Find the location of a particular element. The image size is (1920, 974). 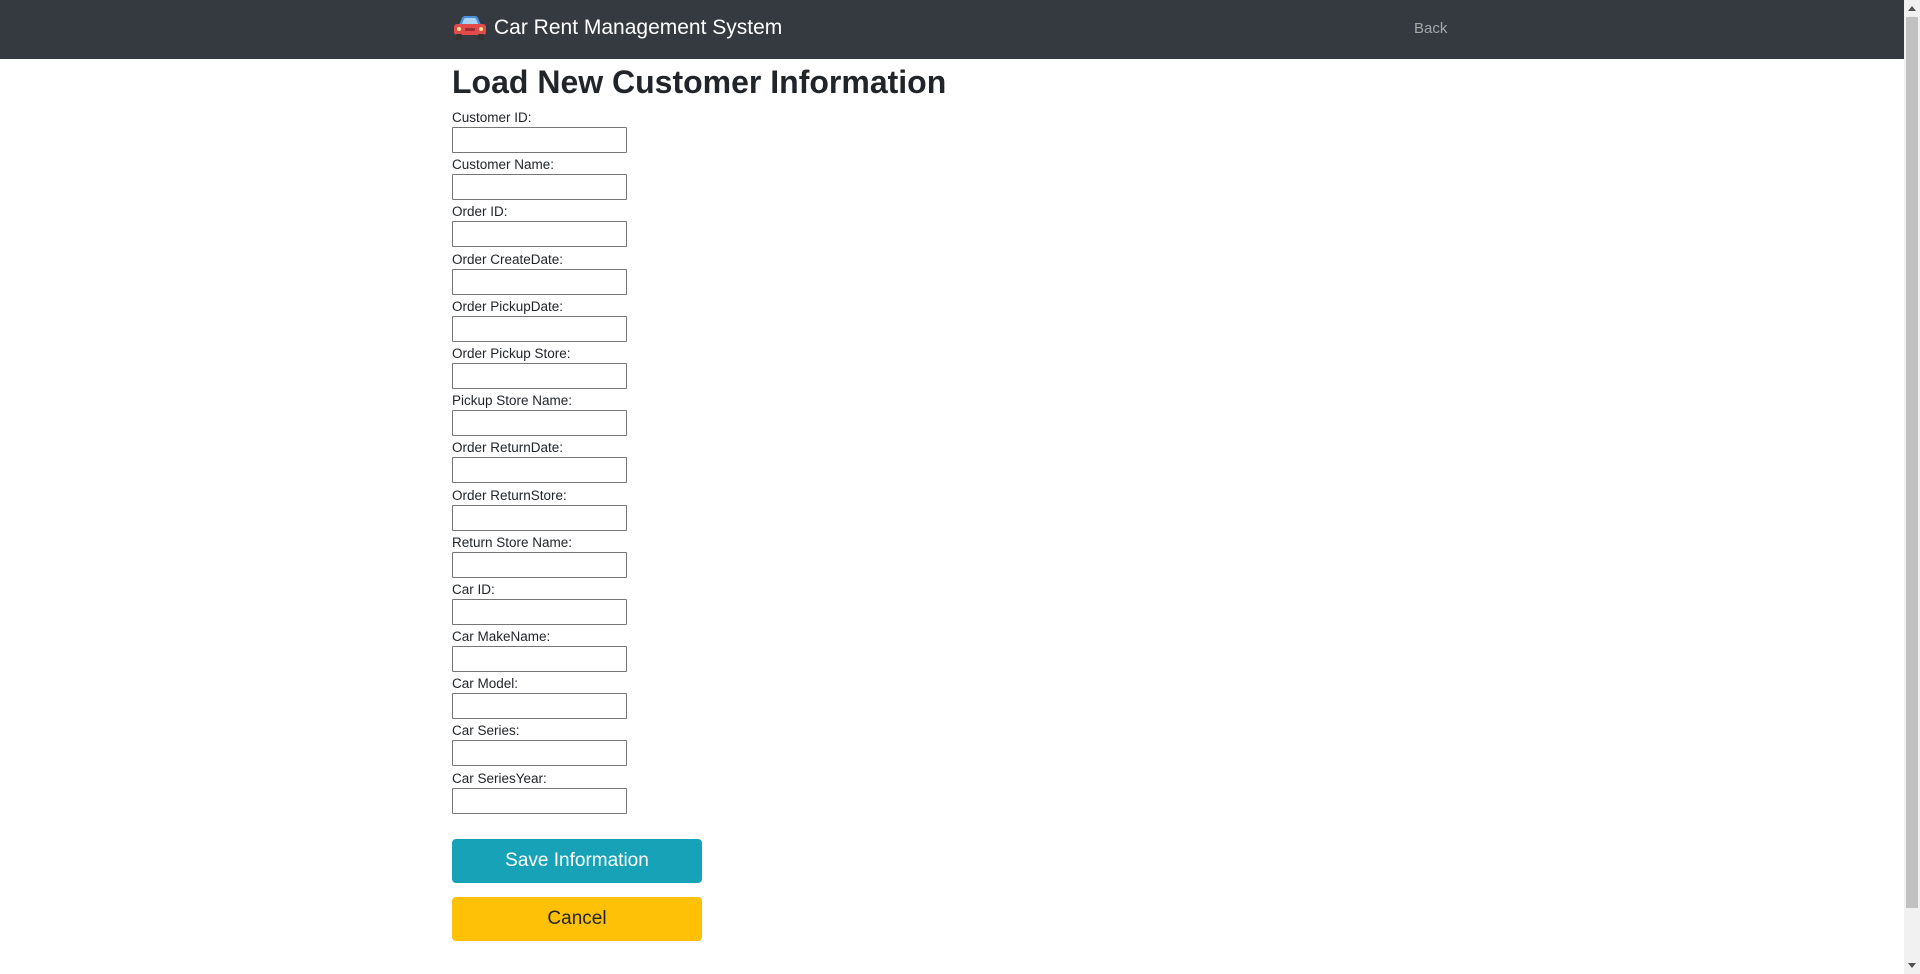

field-label: Customer Name: is located at coordinates (503, 165).